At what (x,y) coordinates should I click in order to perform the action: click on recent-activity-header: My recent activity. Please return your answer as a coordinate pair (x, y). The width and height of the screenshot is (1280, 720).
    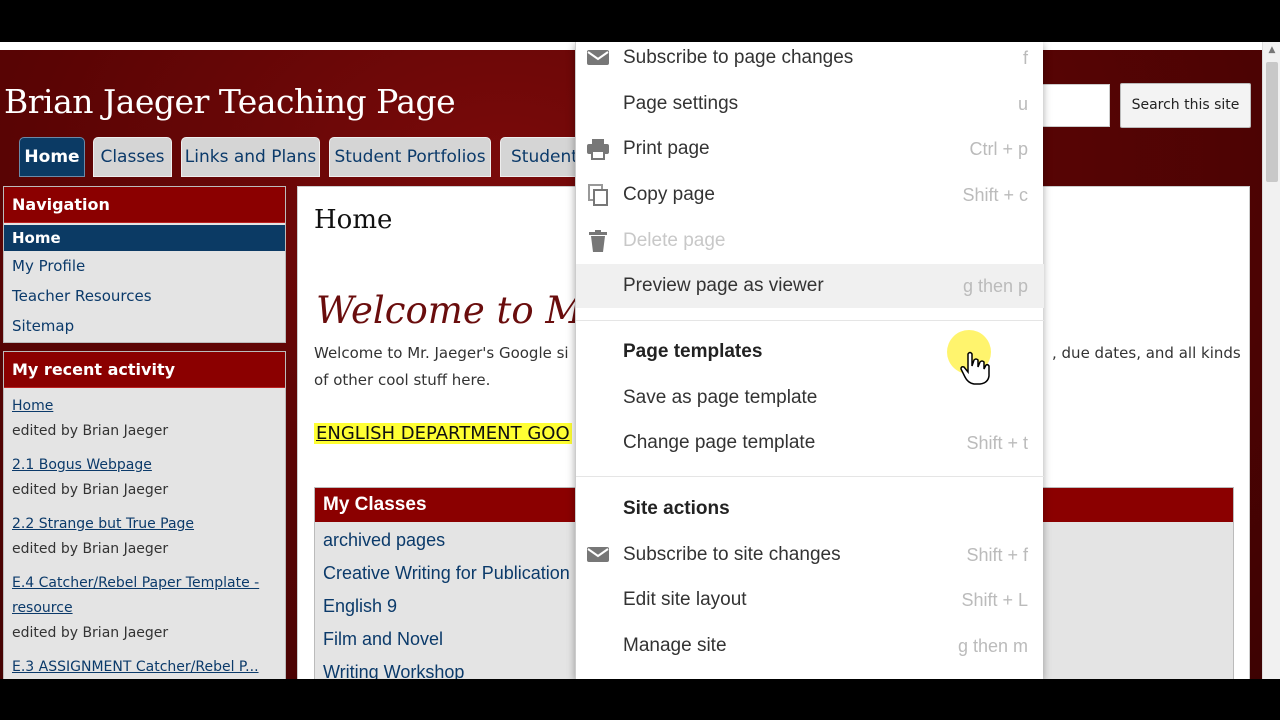
    Looking at the image, I should click on (144, 370).